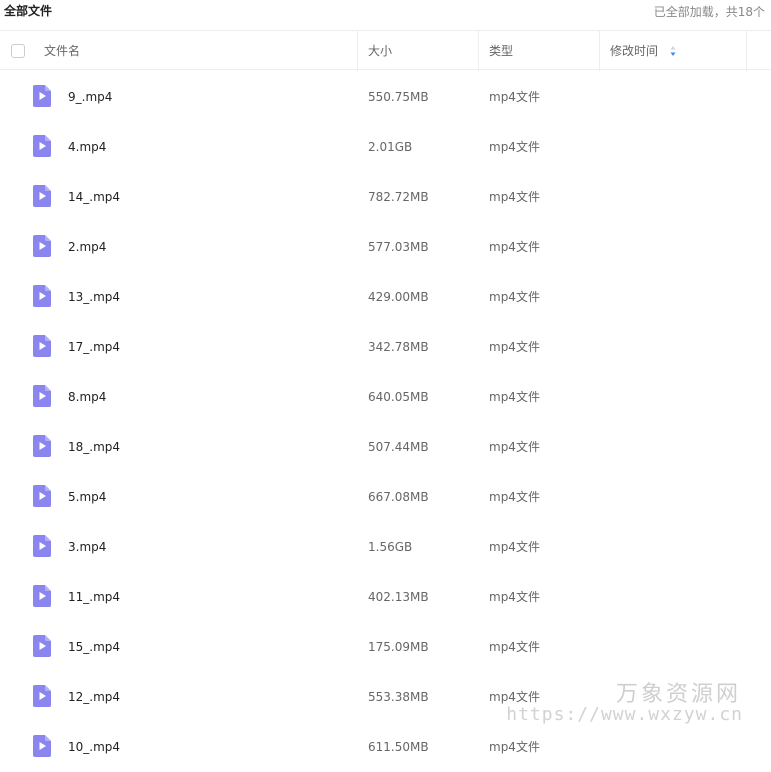 The width and height of the screenshot is (771, 772). What do you see at coordinates (94, 347) in the screenshot?
I see `file-name: 17_.mp4` at bounding box center [94, 347].